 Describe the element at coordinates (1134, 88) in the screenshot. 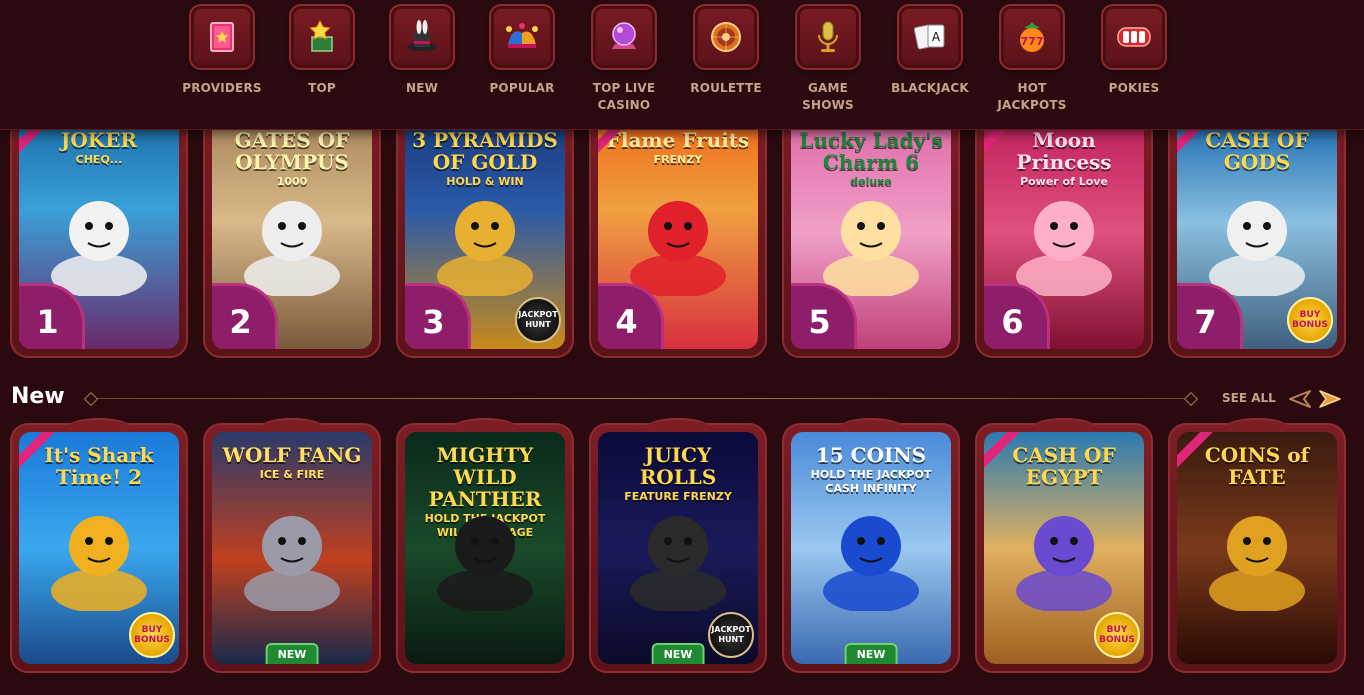

I see `category-label: POKIES` at that location.